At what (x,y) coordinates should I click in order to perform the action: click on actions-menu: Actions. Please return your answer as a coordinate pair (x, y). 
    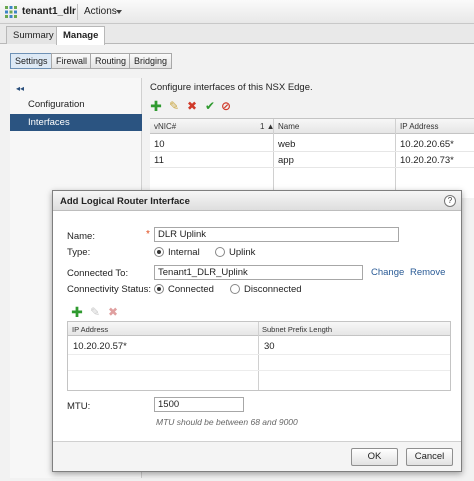
    Looking at the image, I should click on (100, 11).